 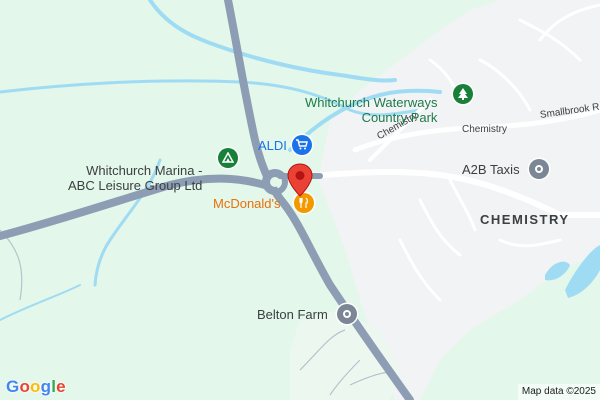 What do you see at coordinates (371, 110) in the screenshot?
I see `poi-name-waterways-park: Whitchurch Waterways Country Park` at bounding box center [371, 110].